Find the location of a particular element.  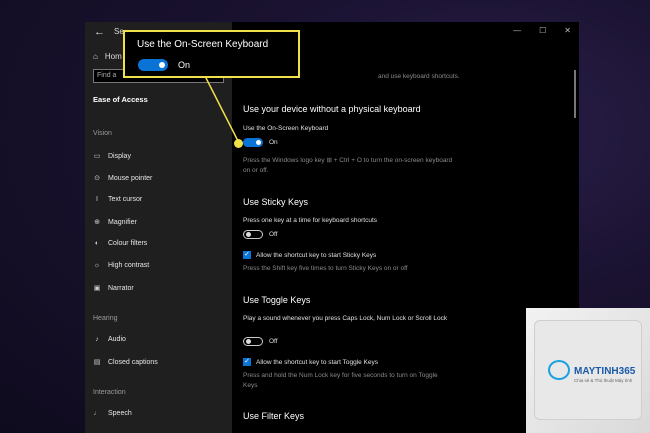

brand-card: MAYTINH365 Chia sẻ & Thủ thuật Máy tính is located at coordinates (588, 370).